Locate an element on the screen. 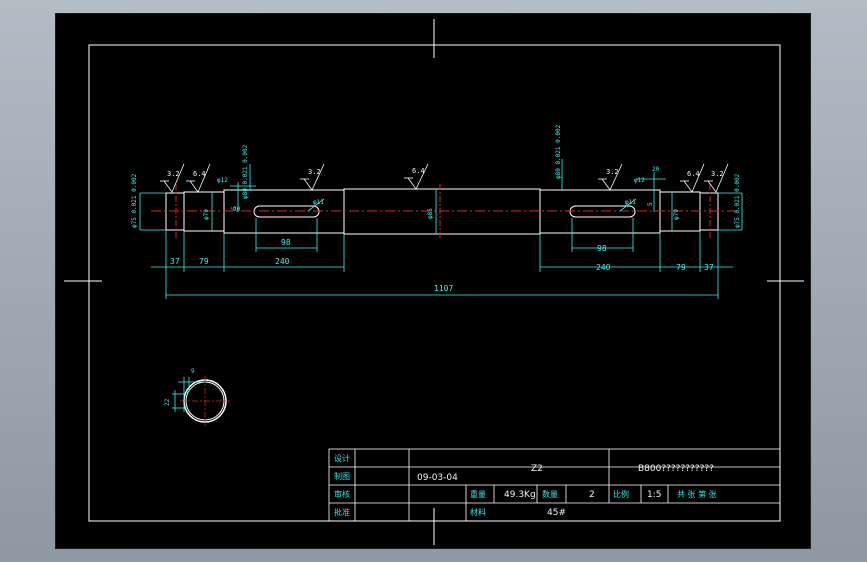 The height and width of the screenshot is (562, 867). dim-slot-len-left: 98 is located at coordinates (286, 242).